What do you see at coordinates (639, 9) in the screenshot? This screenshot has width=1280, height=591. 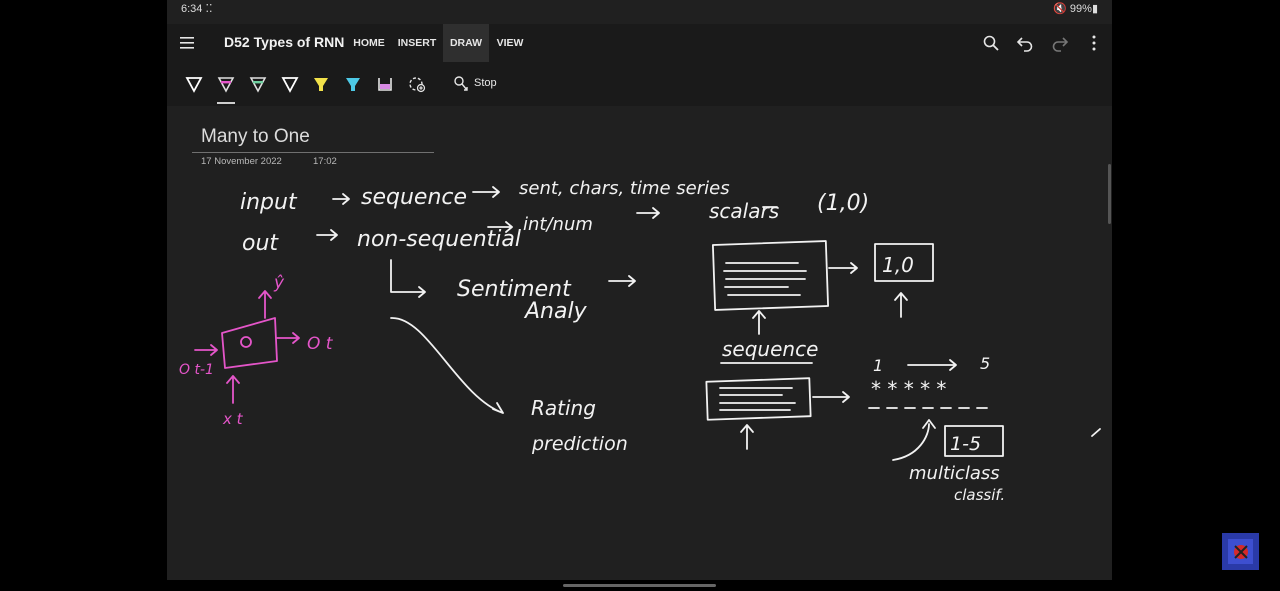 I see `status-bar: 6:34 ⁚⁚ 🔇 99%▮` at bounding box center [639, 9].